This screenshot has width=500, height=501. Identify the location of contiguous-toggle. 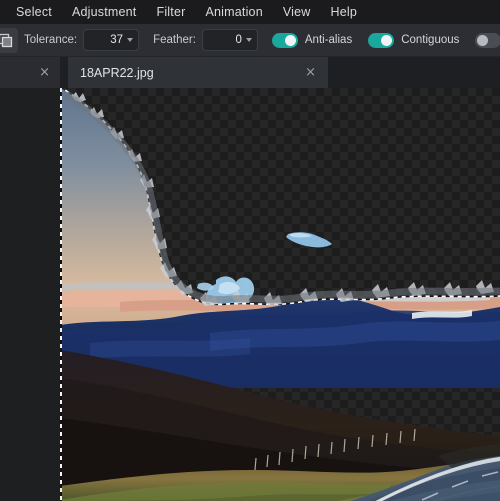
(381, 40).